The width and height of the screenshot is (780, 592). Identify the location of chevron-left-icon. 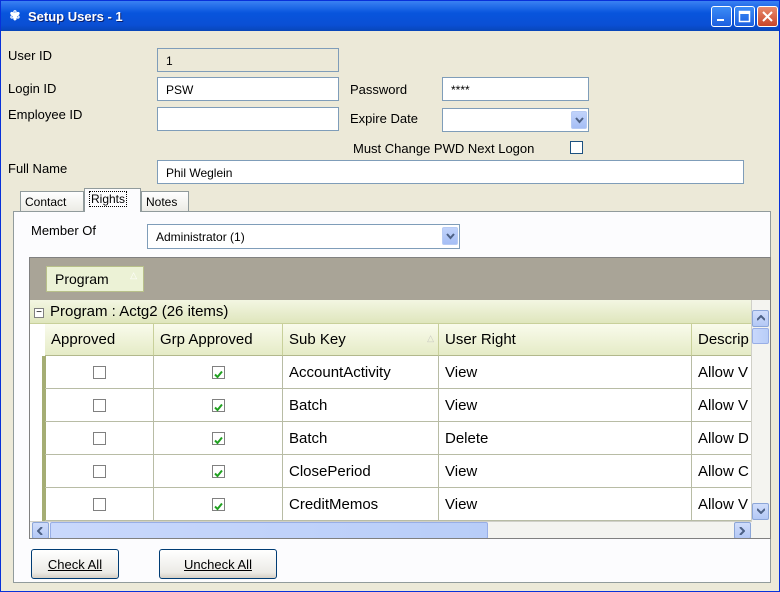
(40, 531).